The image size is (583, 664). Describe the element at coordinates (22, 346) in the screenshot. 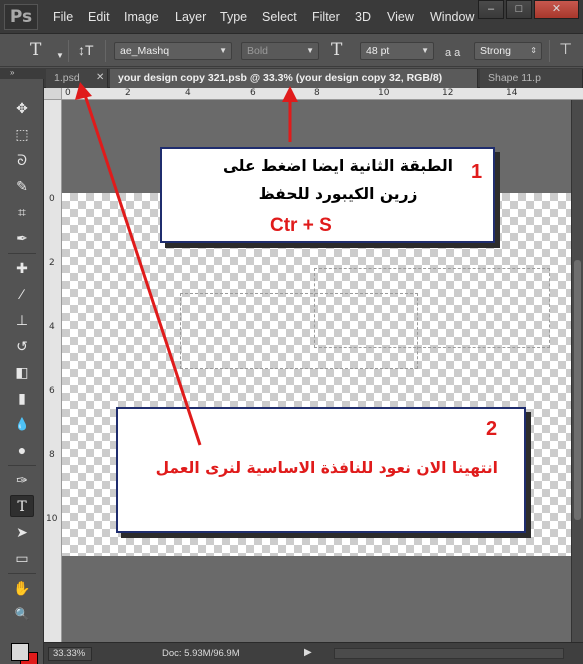

I see `history-brush-tool-icon: ↺` at that location.